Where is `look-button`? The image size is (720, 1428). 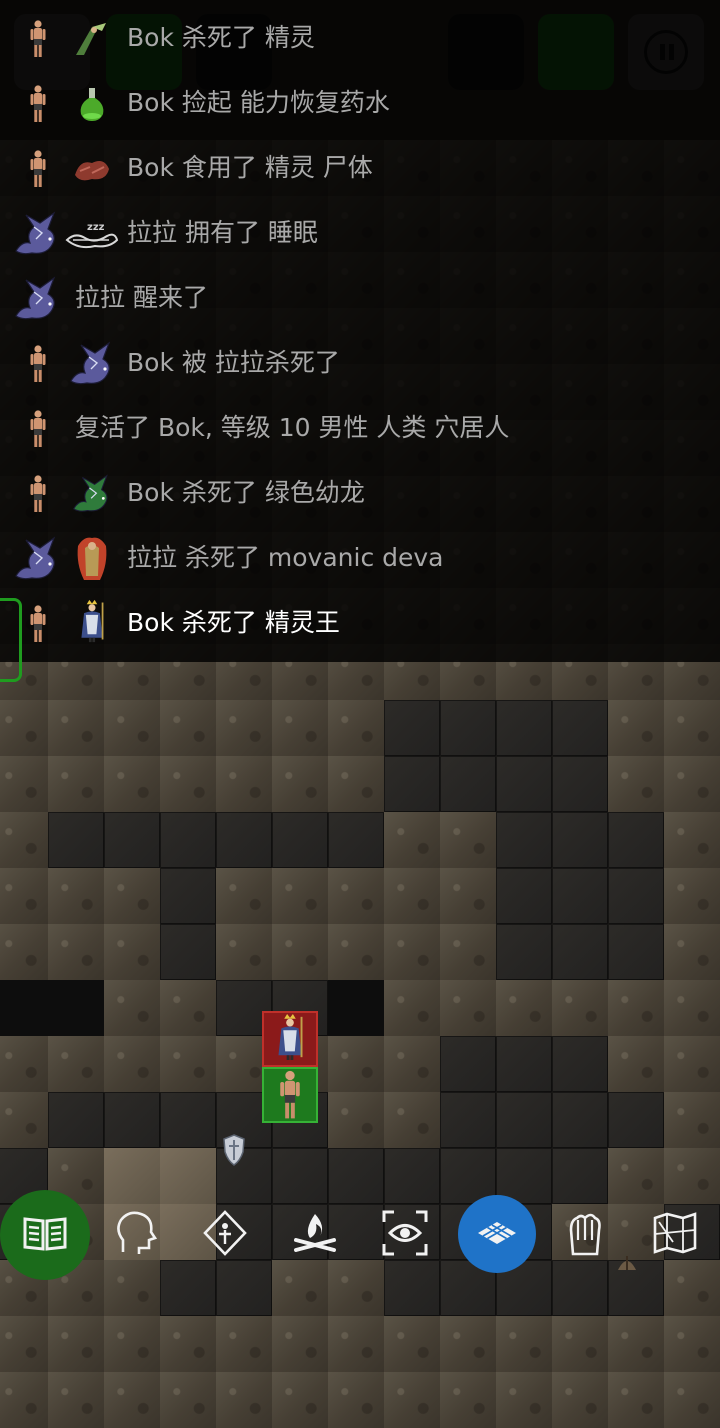 look-button is located at coordinates (405, 1235).